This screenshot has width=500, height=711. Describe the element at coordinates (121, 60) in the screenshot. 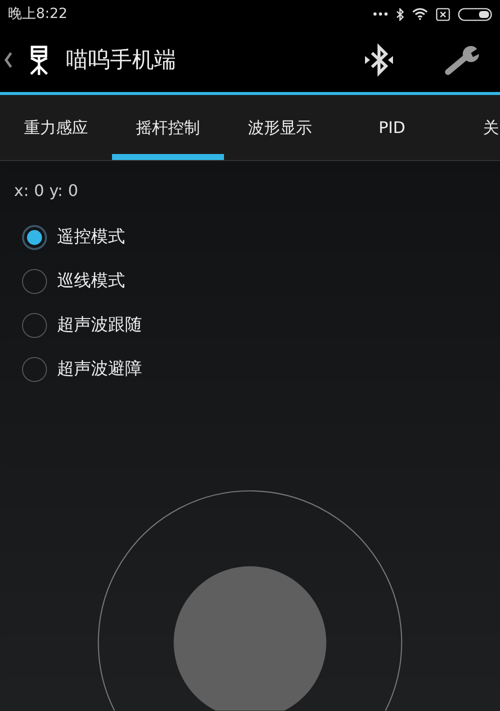

I see `app-title: 喵呜手机端` at that location.